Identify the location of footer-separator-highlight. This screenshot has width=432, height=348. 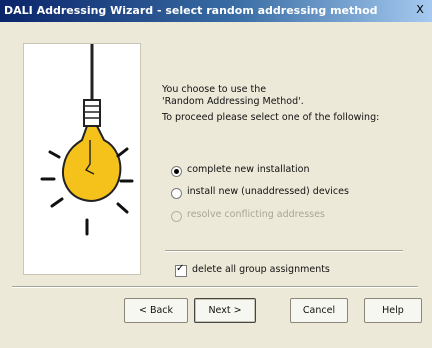
(215, 287).